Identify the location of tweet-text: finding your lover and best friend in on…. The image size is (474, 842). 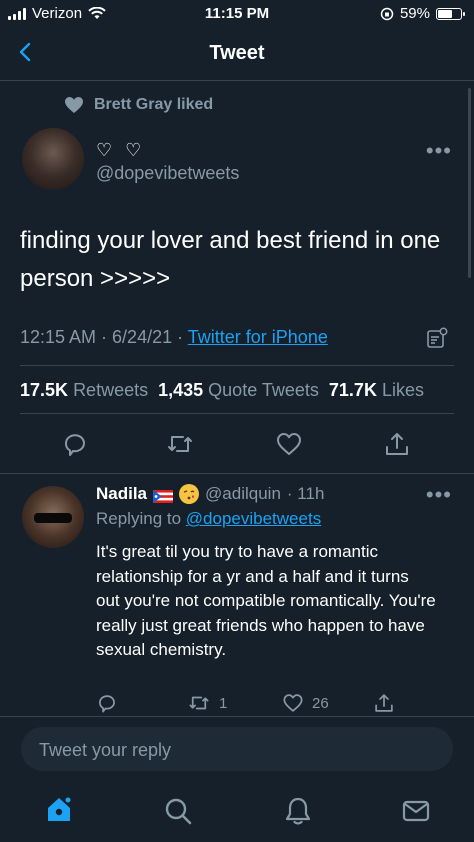
(230, 259).